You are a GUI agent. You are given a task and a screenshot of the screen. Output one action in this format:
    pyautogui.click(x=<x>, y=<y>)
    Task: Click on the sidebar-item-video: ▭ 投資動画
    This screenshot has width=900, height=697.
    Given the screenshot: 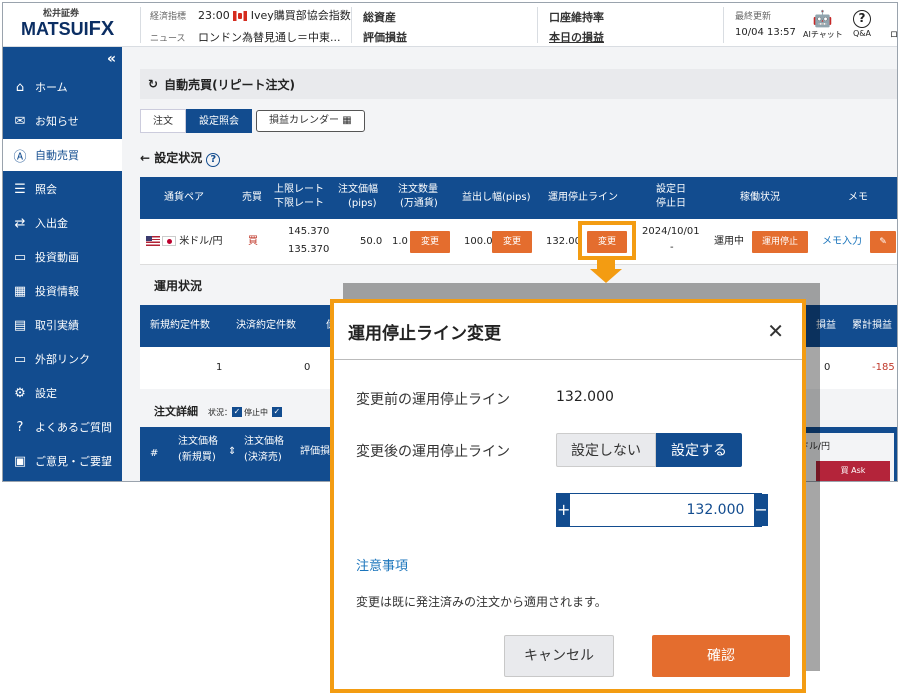 What is the action you would take?
    pyautogui.click(x=62, y=257)
    